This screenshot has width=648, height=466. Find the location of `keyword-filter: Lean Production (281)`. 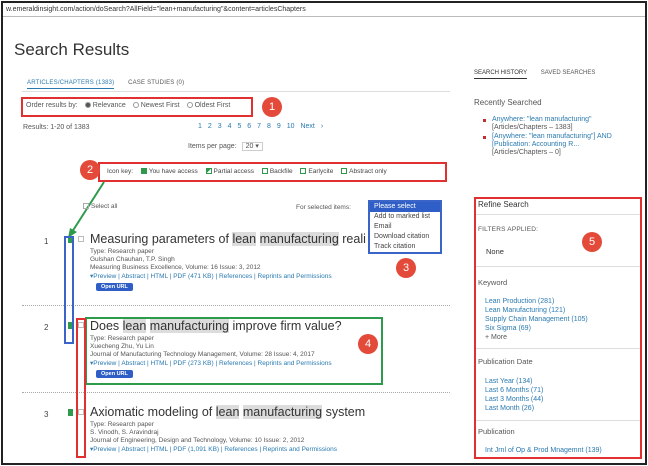

keyword-filter: Lean Production (281) is located at coordinates (536, 301).